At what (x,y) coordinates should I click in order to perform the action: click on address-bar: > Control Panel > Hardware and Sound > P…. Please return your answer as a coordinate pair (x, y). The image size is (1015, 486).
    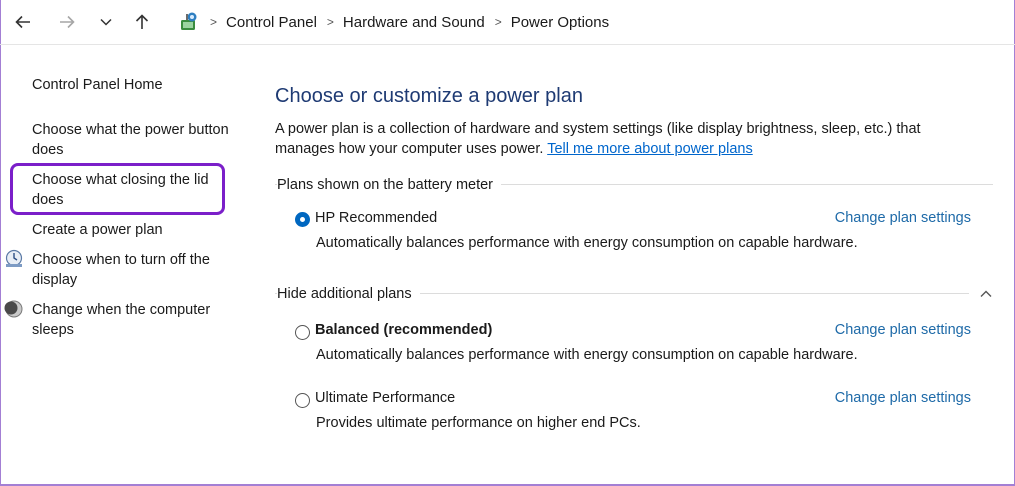
    Looking at the image, I should click on (507, 22).